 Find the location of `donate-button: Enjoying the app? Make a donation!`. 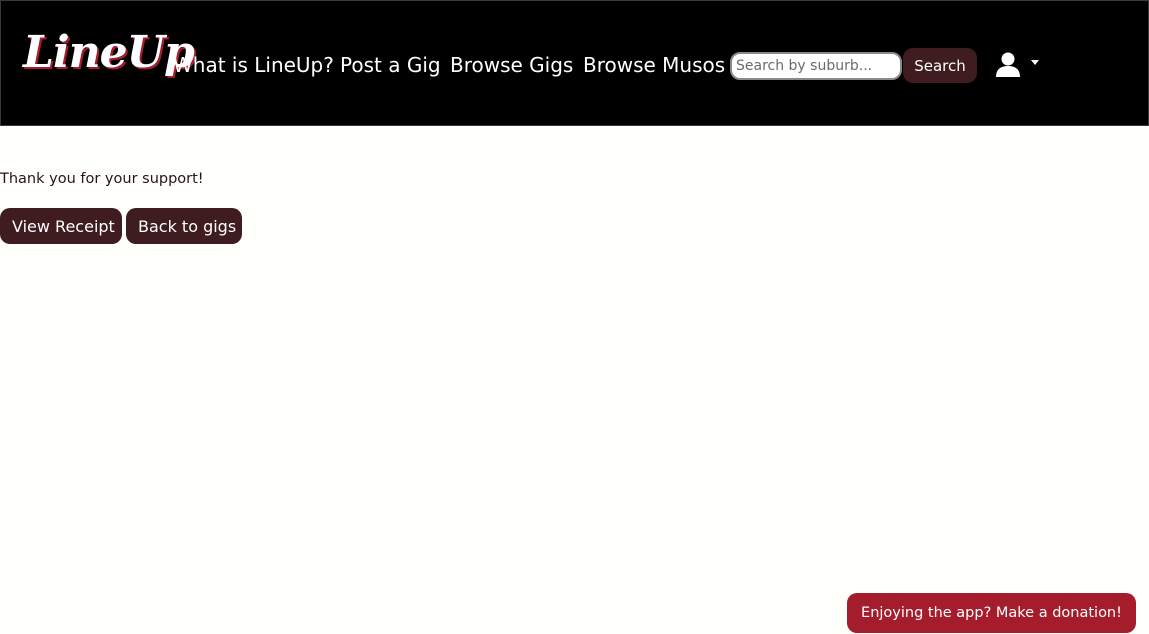

donate-button: Enjoying the app? Make a donation! is located at coordinates (991, 613).